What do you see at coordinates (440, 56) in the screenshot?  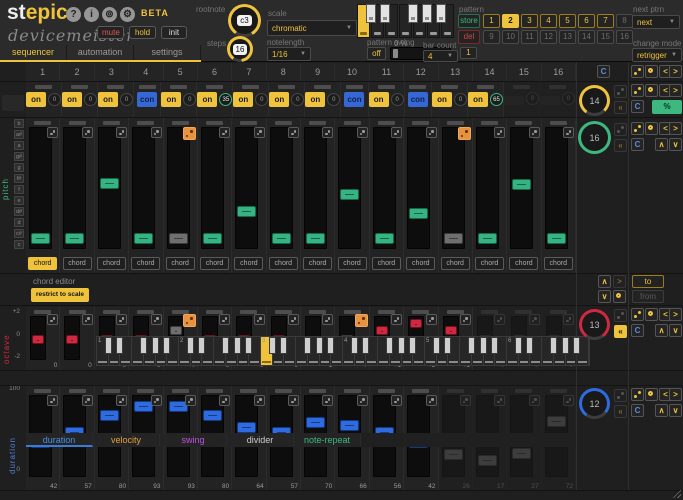 I see `bar-count-select: 4 ▼` at bounding box center [440, 56].